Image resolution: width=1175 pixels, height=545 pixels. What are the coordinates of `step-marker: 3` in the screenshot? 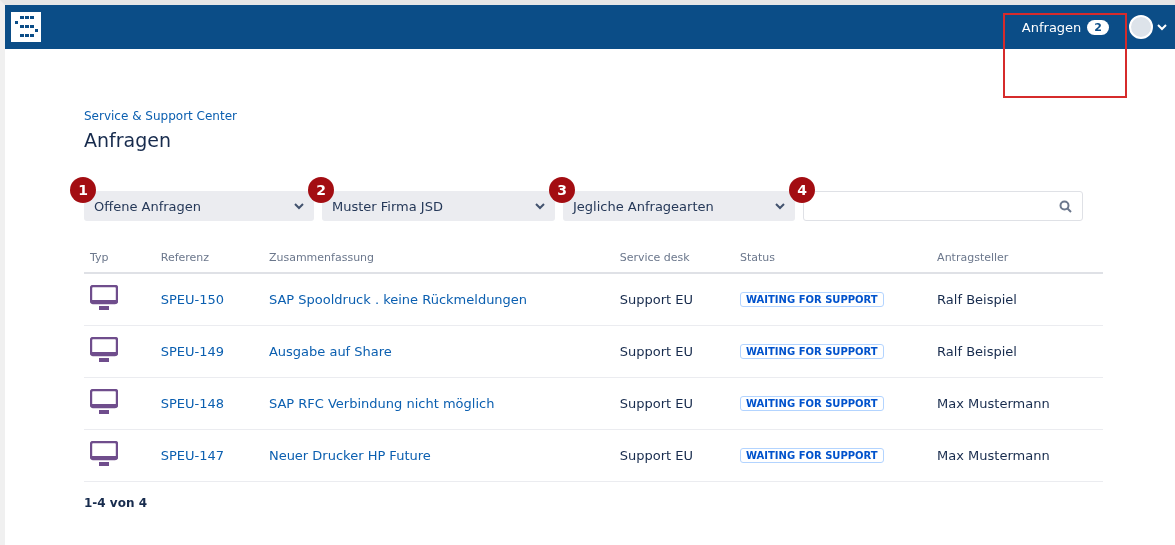 It's located at (562, 190).